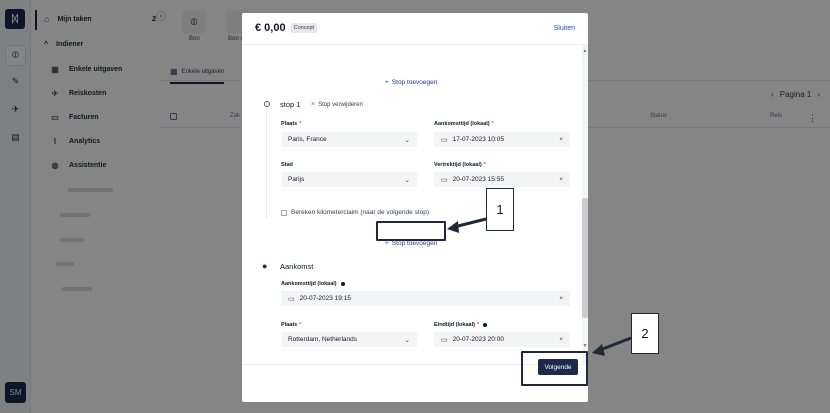  I want to click on end-time-input: ▭ 20-07-2023 20:00 ×, so click(502, 339).